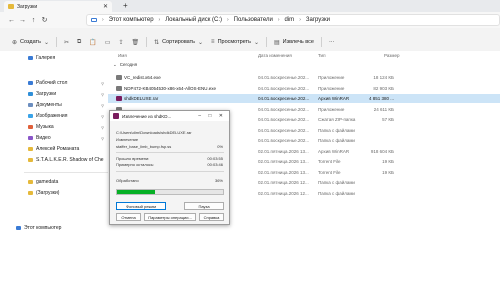  What do you see at coordinates (141, 98) in the screenshot?
I see `file-name: shdkDELUXE.rar` at bounding box center [141, 98].